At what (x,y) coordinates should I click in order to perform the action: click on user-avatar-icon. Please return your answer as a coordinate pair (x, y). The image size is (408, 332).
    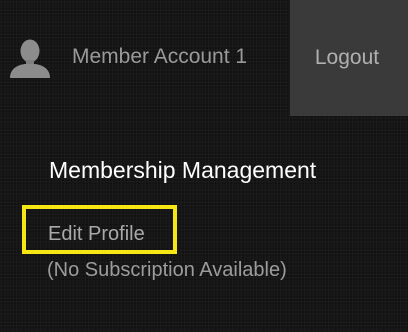
    Looking at the image, I should click on (30, 58).